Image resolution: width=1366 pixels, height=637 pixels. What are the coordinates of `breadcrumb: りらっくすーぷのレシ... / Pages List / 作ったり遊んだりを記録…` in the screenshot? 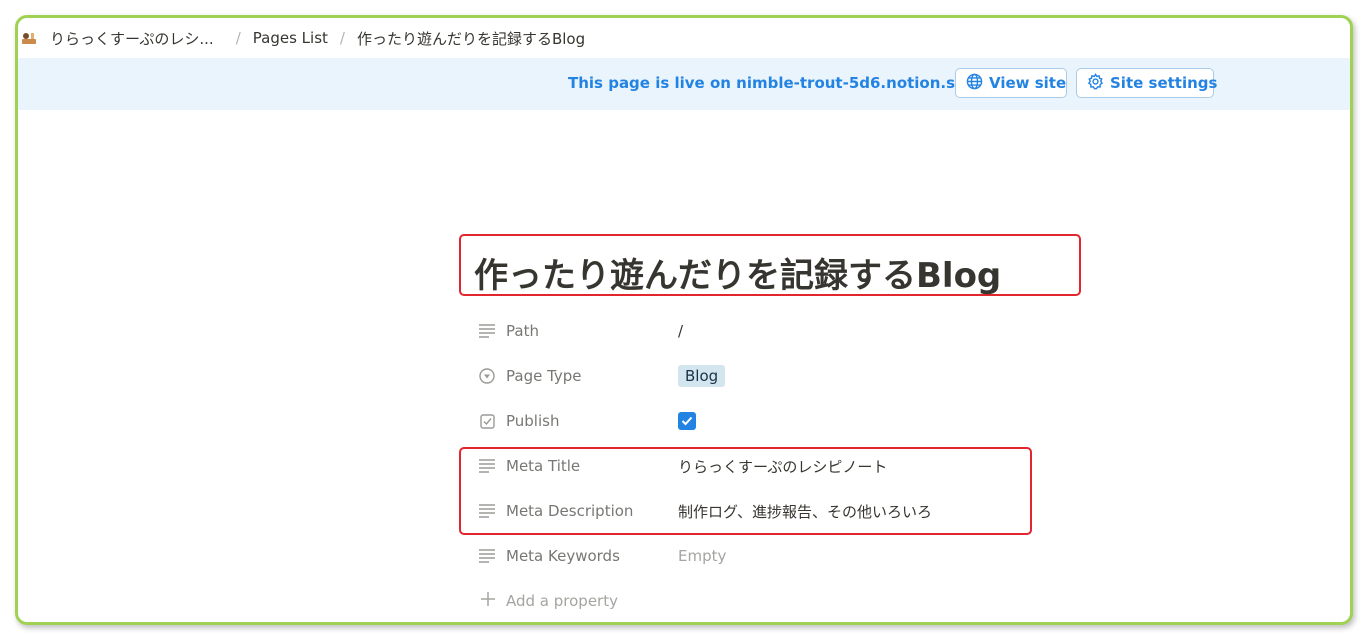 It's located at (684, 38).